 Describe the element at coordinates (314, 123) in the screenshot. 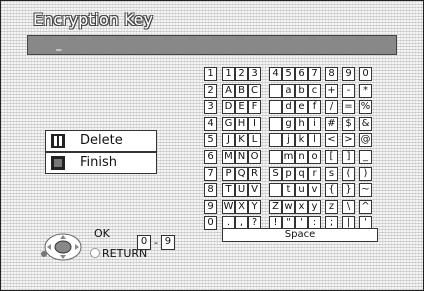

I see `keyboard-key: i` at that location.